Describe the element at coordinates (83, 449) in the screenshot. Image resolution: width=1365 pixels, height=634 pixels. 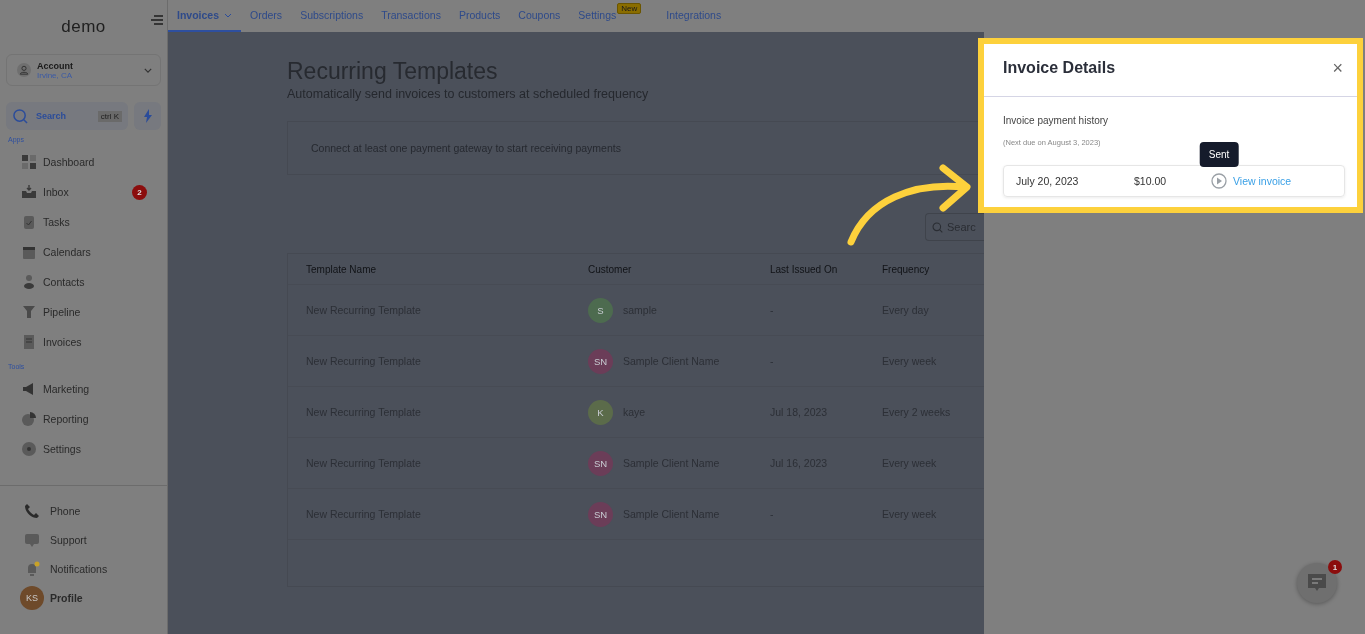
I see `sidebar-item: Settings` at that location.